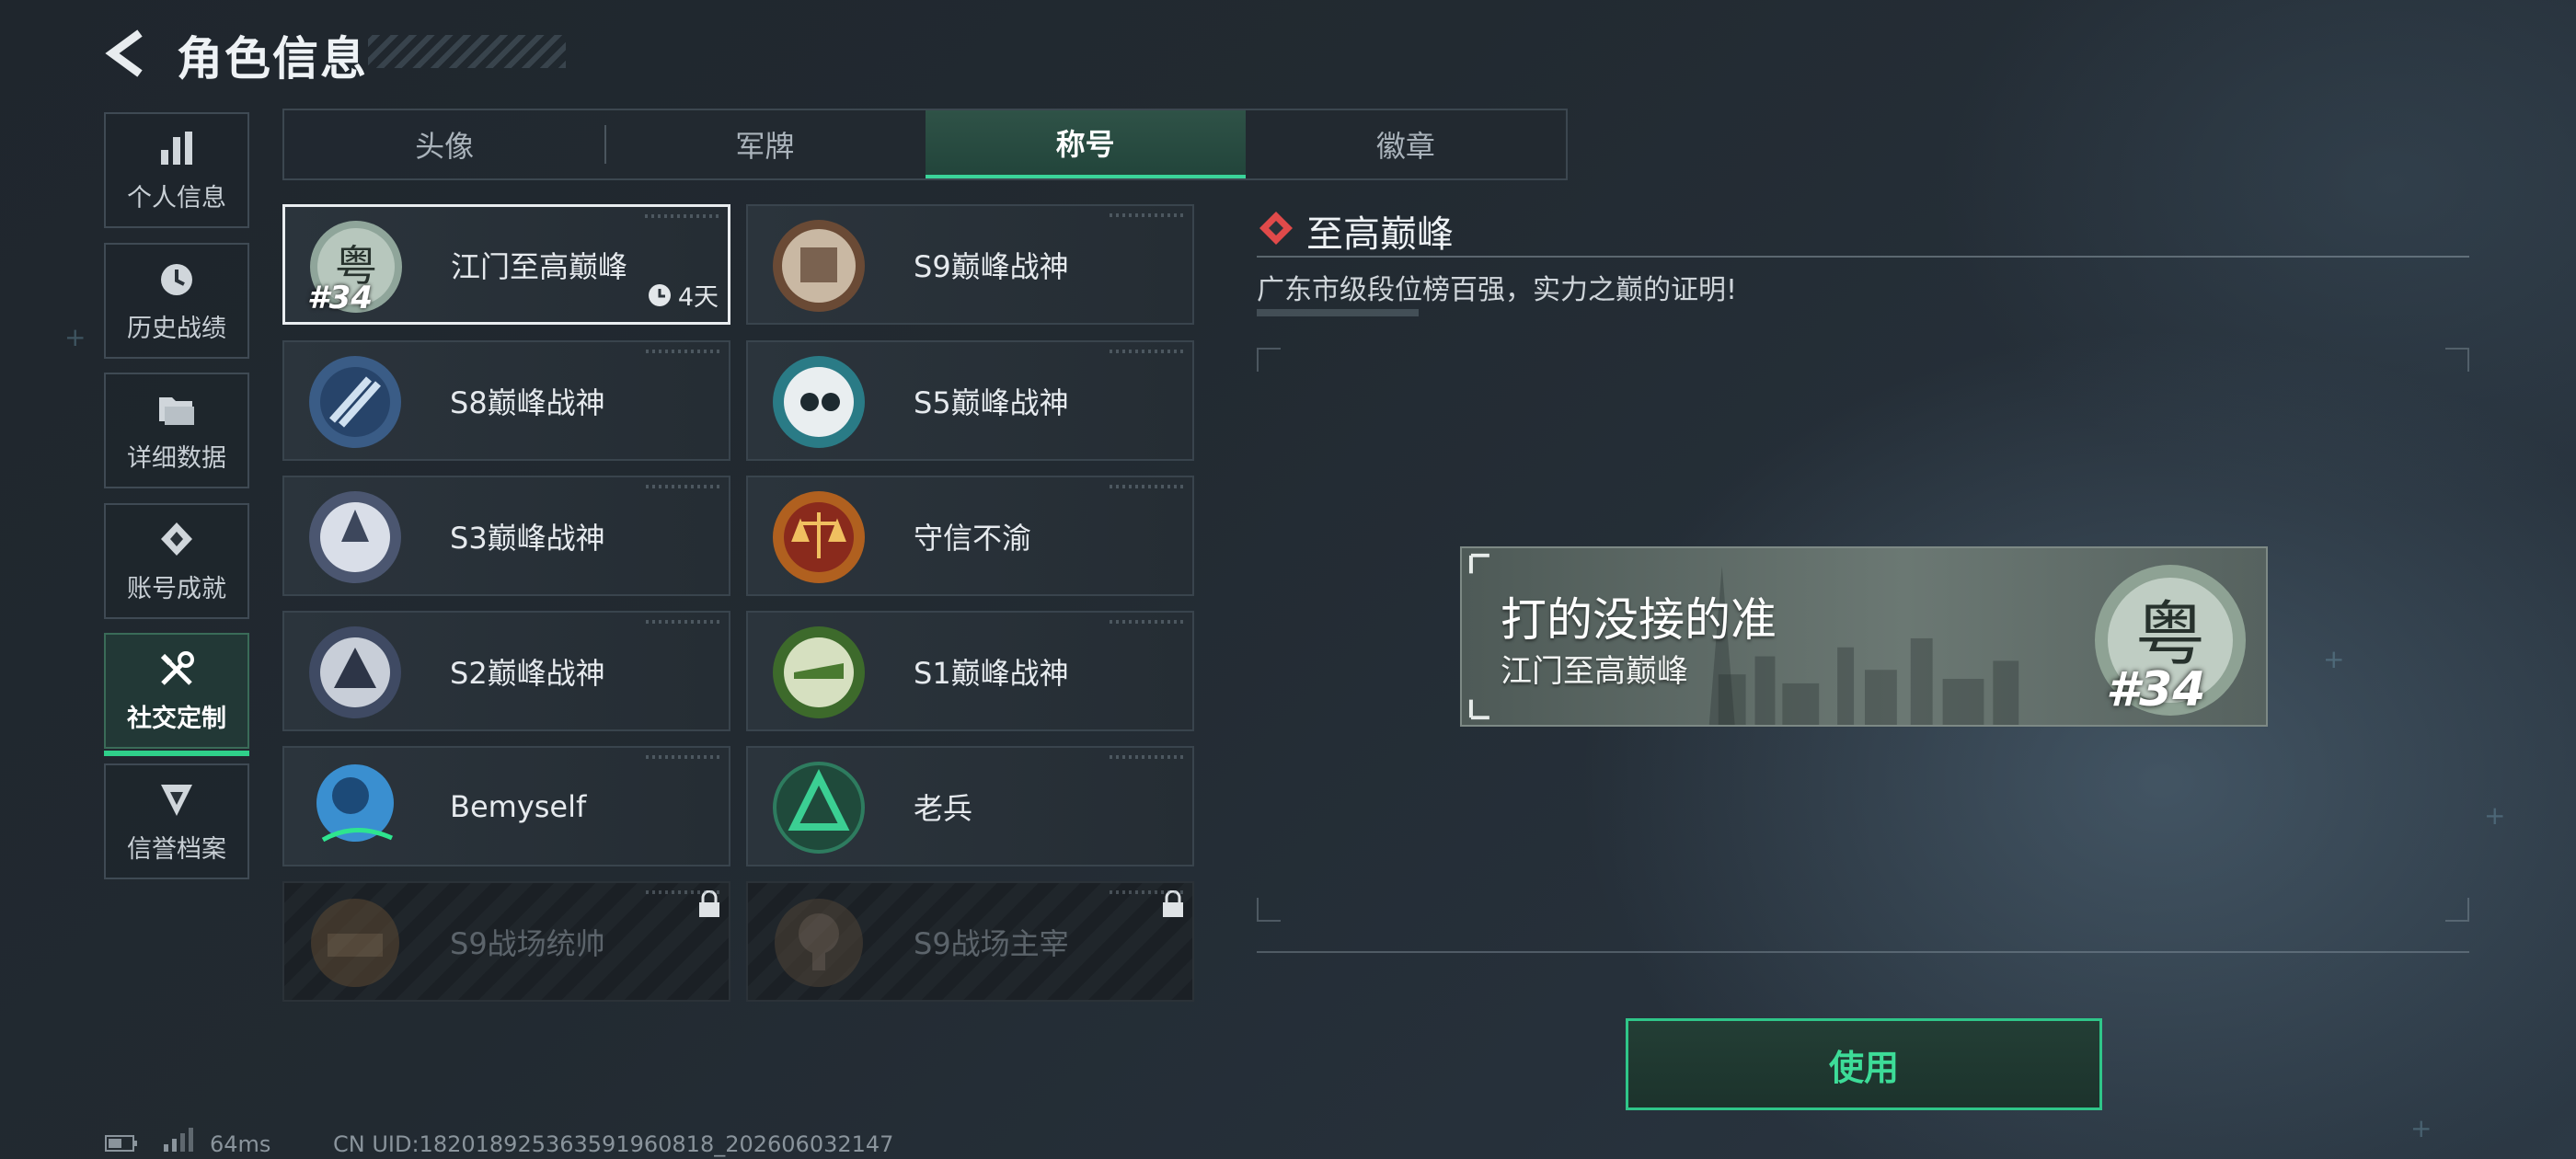 This screenshot has width=2576, height=1159. What do you see at coordinates (991, 266) in the screenshot?
I see `title-name: S9巅峰战神` at bounding box center [991, 266].